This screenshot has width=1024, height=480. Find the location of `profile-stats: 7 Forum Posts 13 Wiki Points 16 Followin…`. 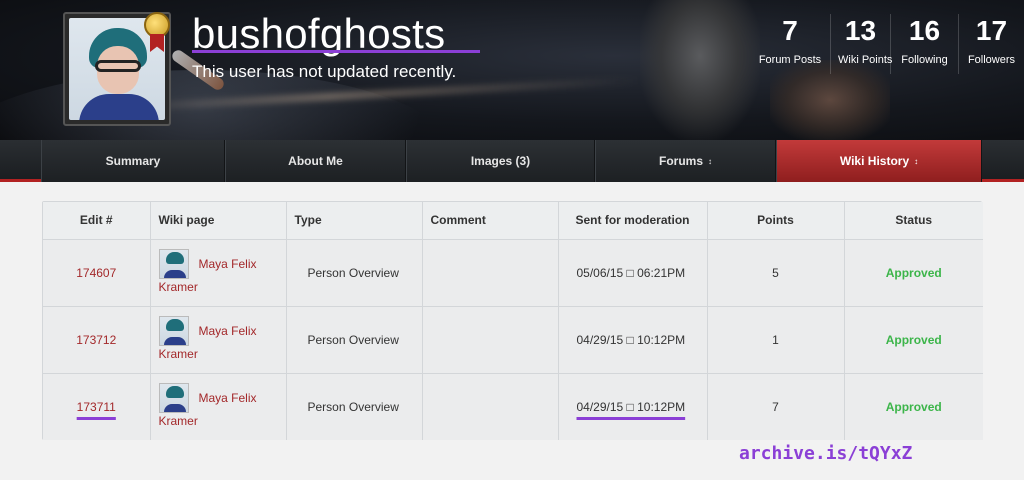

profile-stats: 7 Forum Posts 13 Wiki Points 16 Followin… is located at coordinates (887, 44).